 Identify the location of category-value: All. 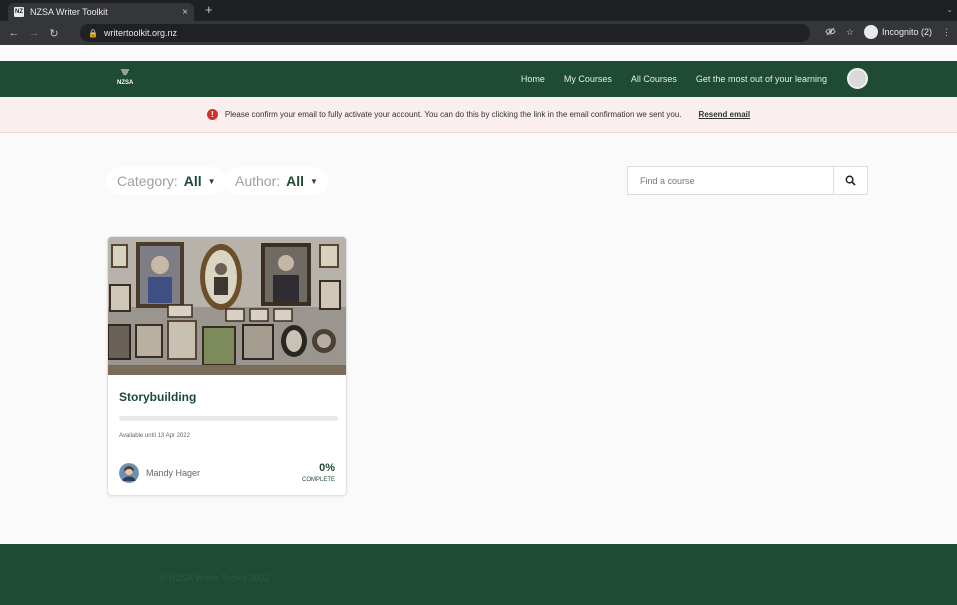
(192, 181).